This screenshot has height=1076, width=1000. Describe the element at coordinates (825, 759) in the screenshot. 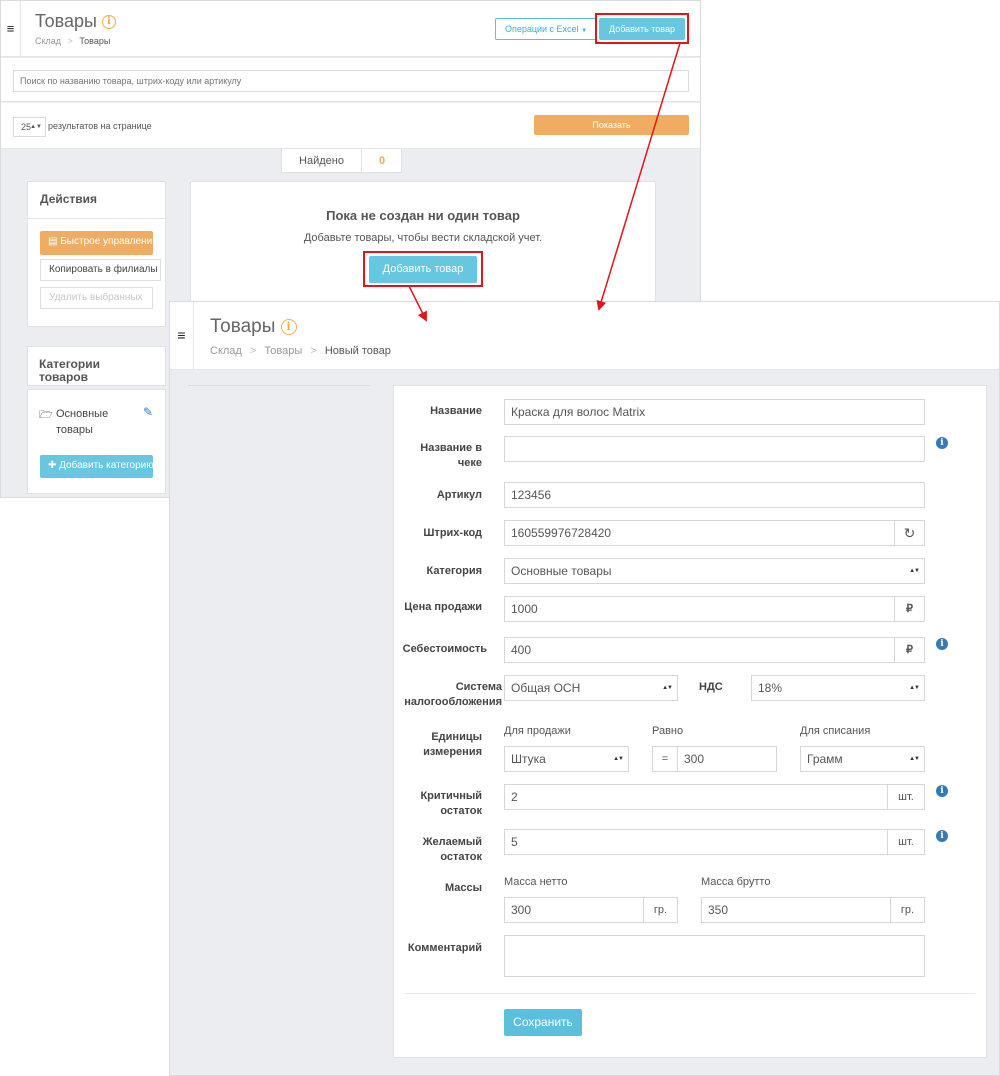

I see `units-writeoff-value: Грамм` at that location.